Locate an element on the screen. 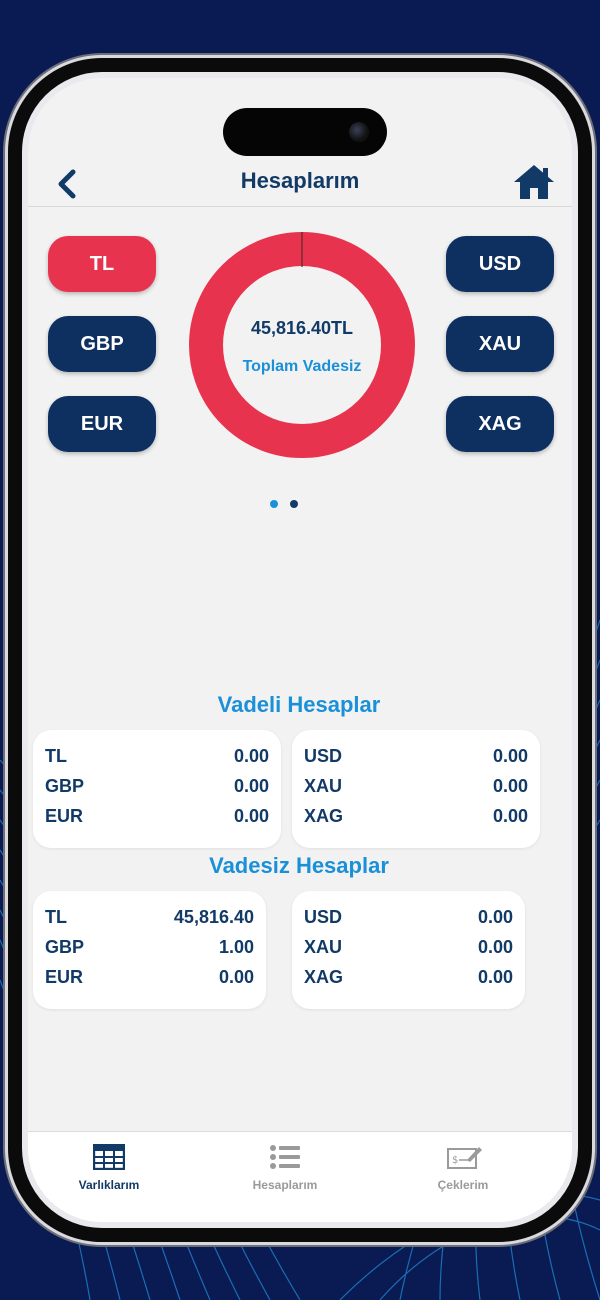 The height and width of the screenshot is (1300, 600). volume-down-button is located at coordinates (16, 559).